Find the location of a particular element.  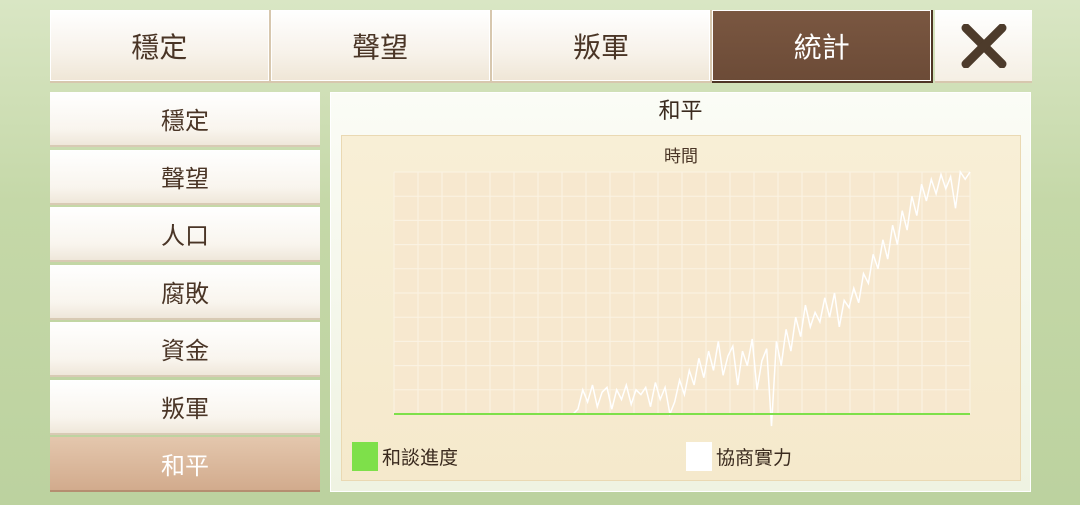

top-tab-bar: 穩定 聲望 叛軍 統計 is located at coordinates (541, 46).